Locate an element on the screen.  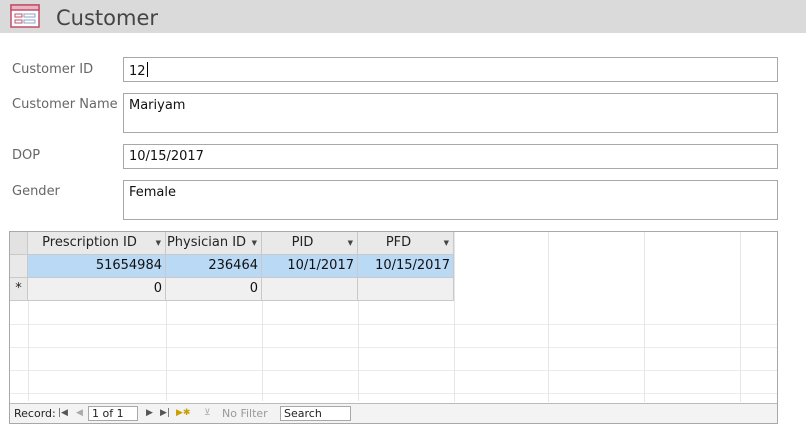
form-title: Customer is located at coordinates (107, 18).